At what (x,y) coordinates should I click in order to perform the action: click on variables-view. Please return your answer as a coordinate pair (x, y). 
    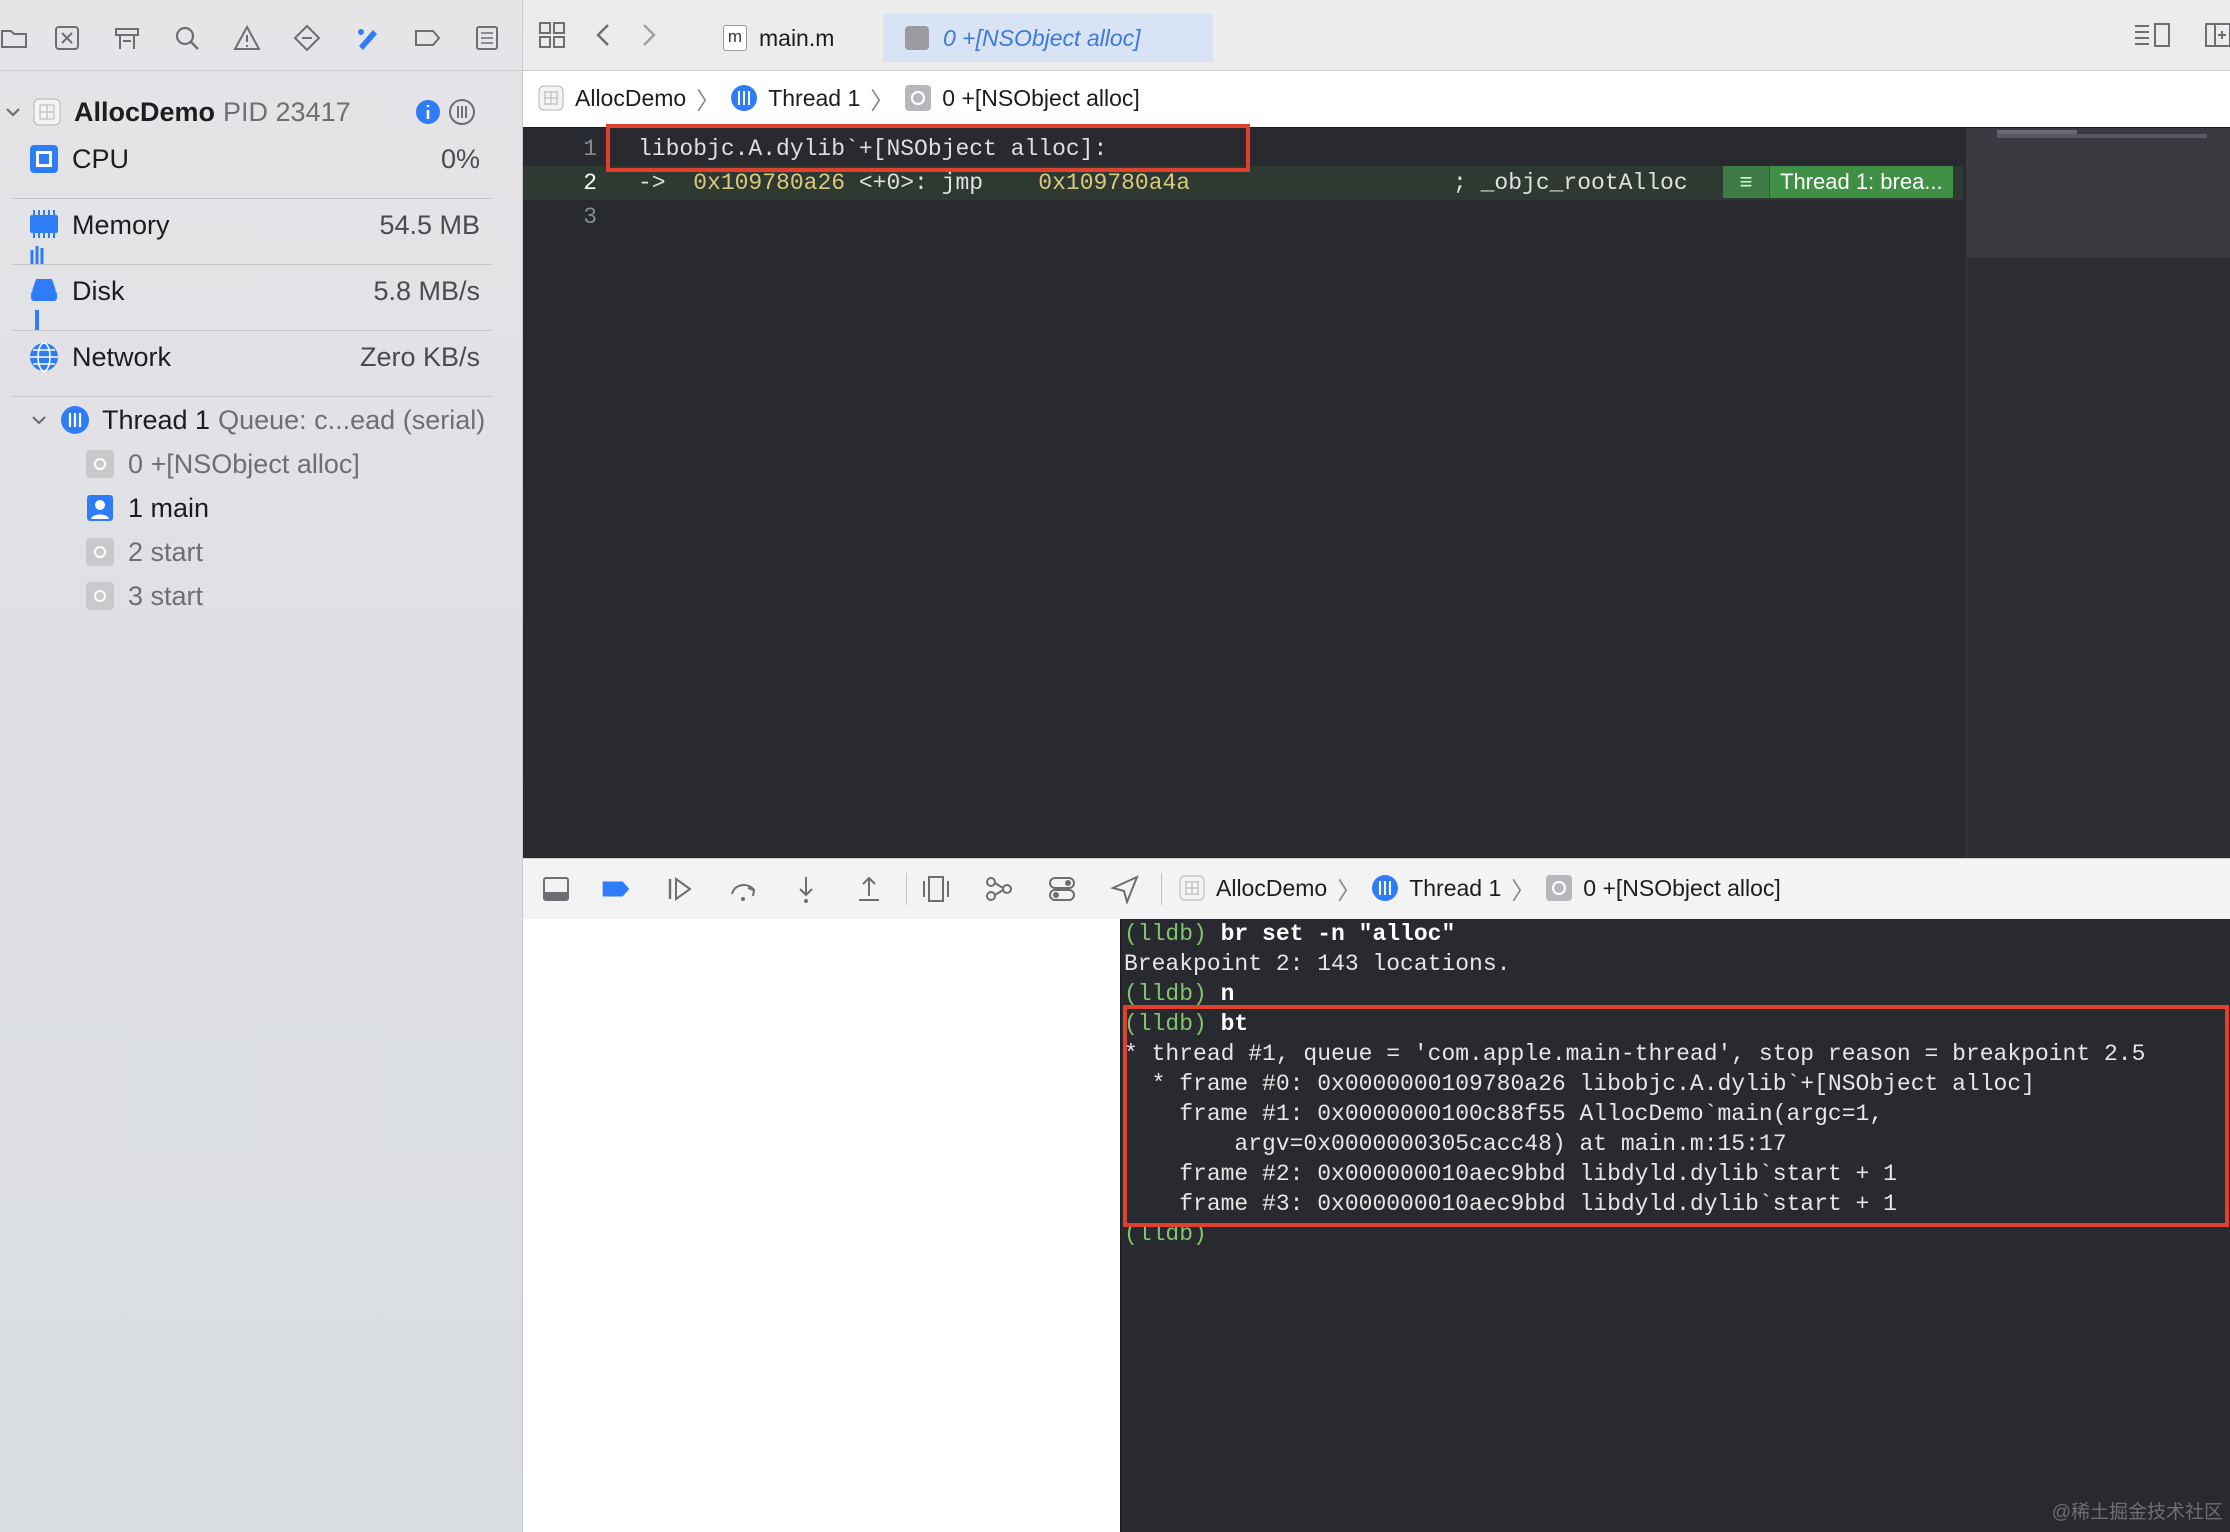
    Looking at the image, I should click on (821, 1225).